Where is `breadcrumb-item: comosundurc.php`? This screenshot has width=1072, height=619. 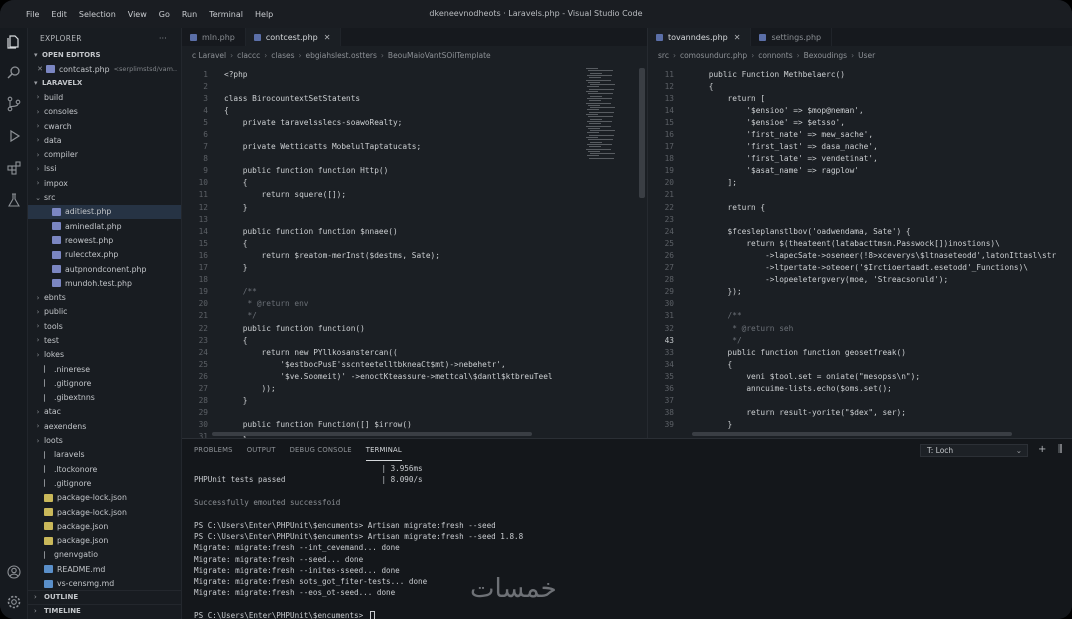
breadcrumb-item: comosundurc.php is located at coordinates (713, 55).